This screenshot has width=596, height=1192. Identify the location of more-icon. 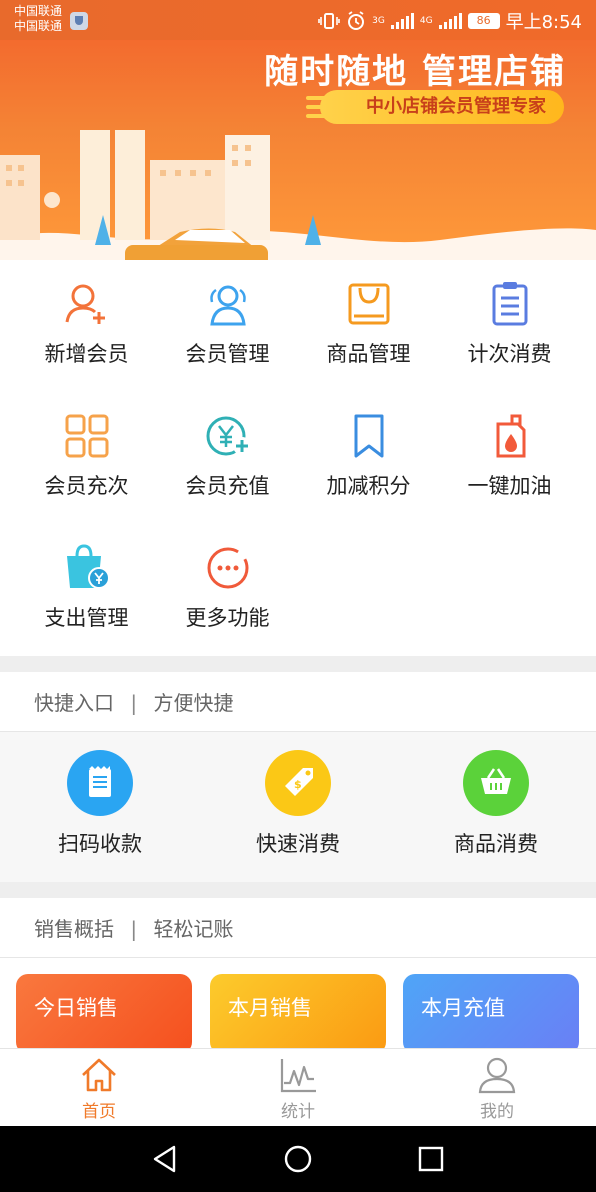
(227, 568).